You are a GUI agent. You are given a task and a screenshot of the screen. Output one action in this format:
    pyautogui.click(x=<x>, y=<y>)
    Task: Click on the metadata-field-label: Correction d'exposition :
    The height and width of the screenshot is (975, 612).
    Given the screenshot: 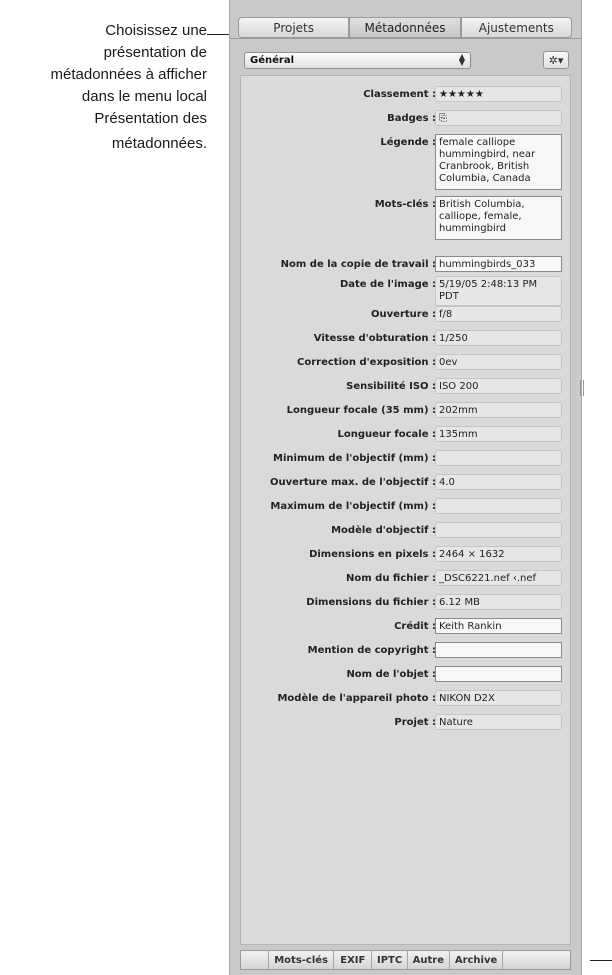 What is the action you would take?
    pyautogui.click(x=366, y=362)
    